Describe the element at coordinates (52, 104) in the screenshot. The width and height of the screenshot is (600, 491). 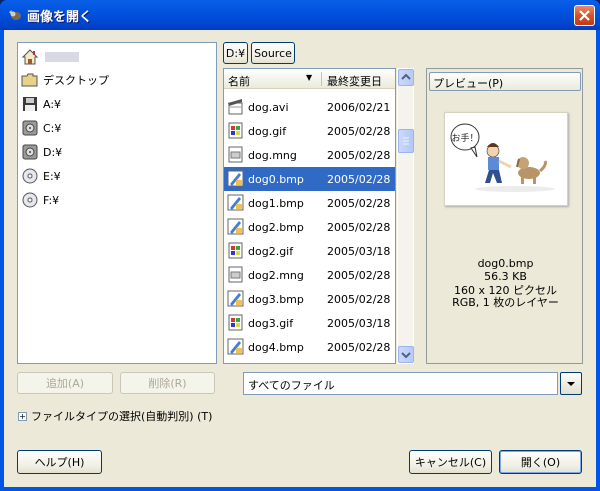
I see `place-label: A:¥` at that location.